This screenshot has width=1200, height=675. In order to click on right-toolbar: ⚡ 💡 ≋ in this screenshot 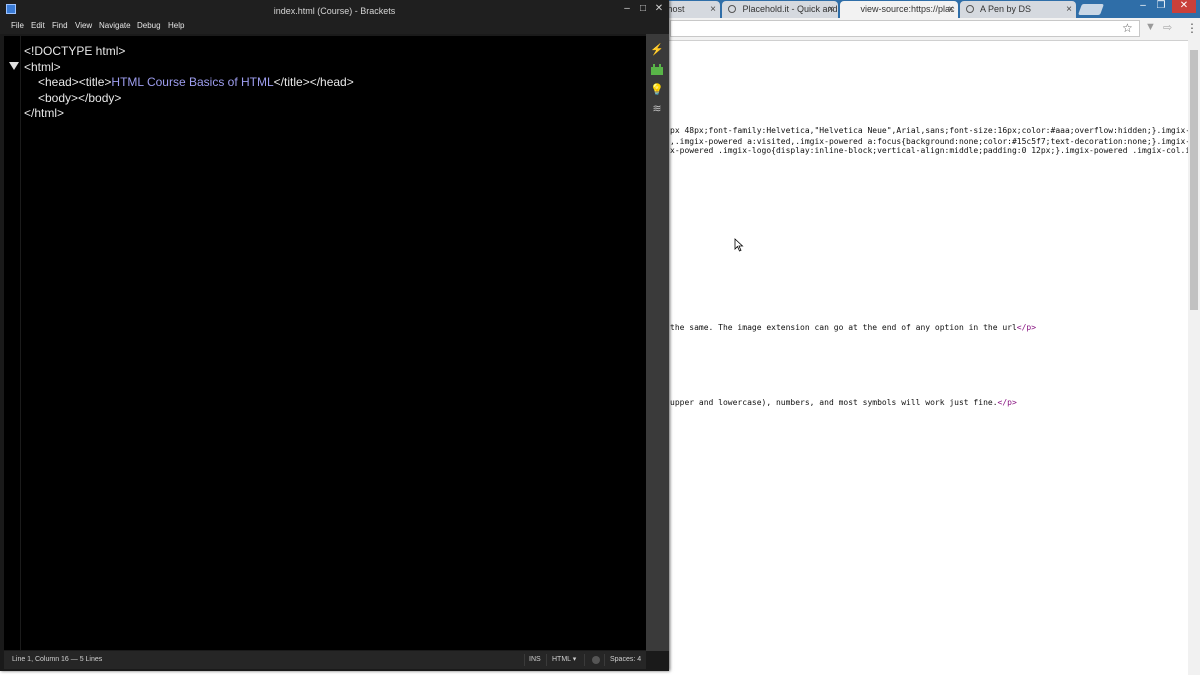, I will do `click(657, 342)`.